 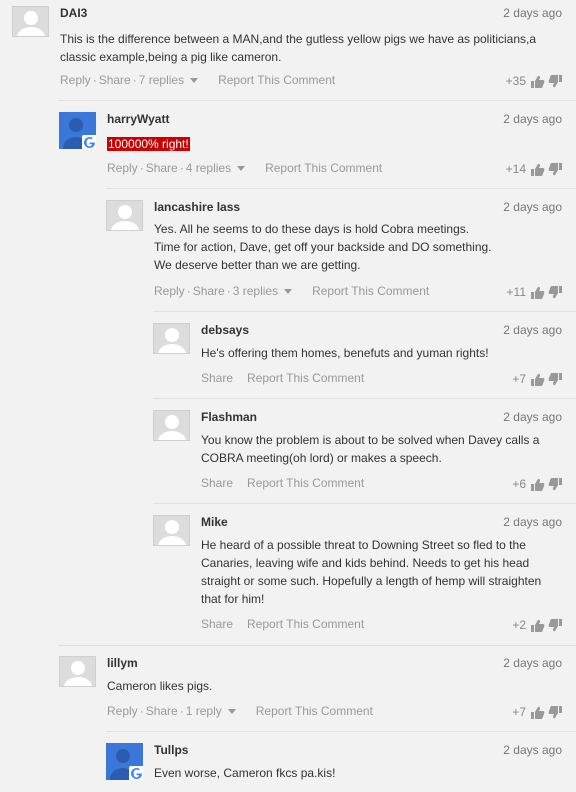 I want to click on replies-toggle: 7 replies, so click(x=161, y=80).